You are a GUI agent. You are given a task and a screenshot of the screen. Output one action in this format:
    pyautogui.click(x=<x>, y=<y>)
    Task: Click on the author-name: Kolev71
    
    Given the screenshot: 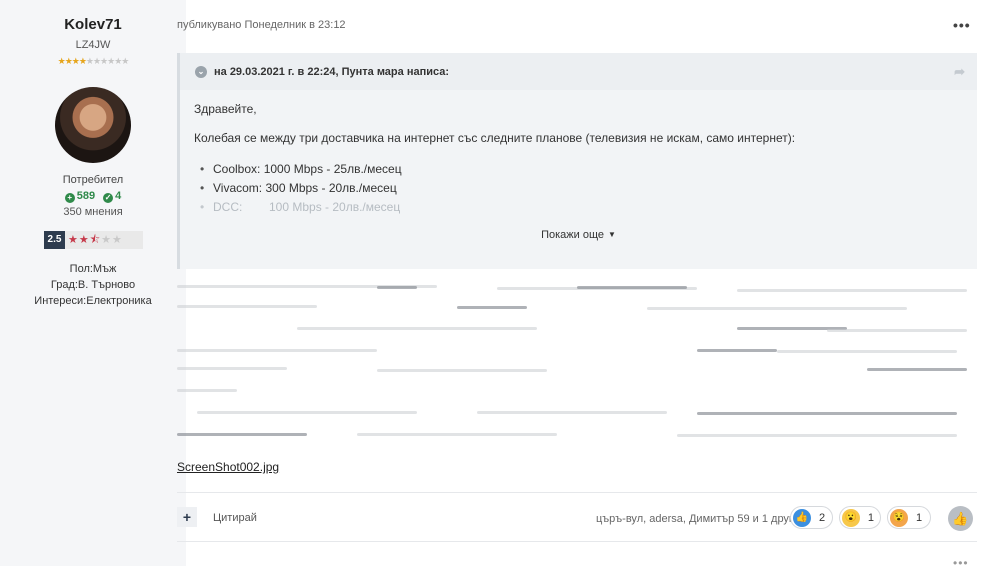 What is the action you would take?
    pyautogui.click(x=93, y=24)
    